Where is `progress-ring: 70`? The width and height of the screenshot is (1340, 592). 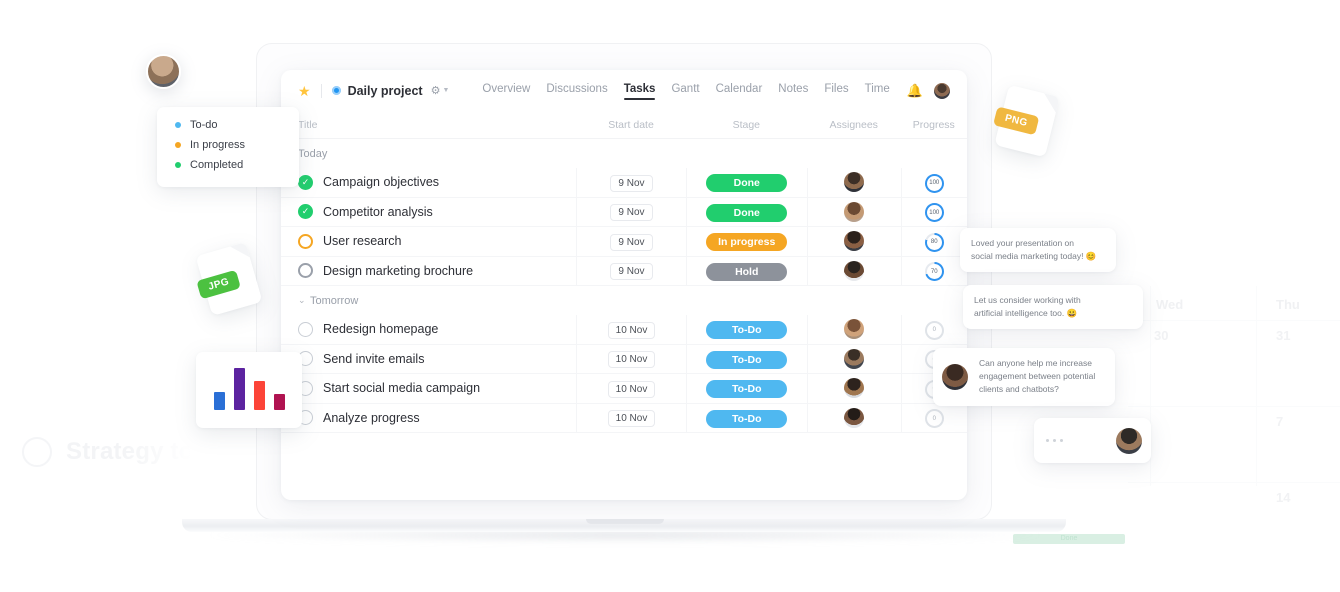
progress-ring: 70 is located at coordinates (934, 272).